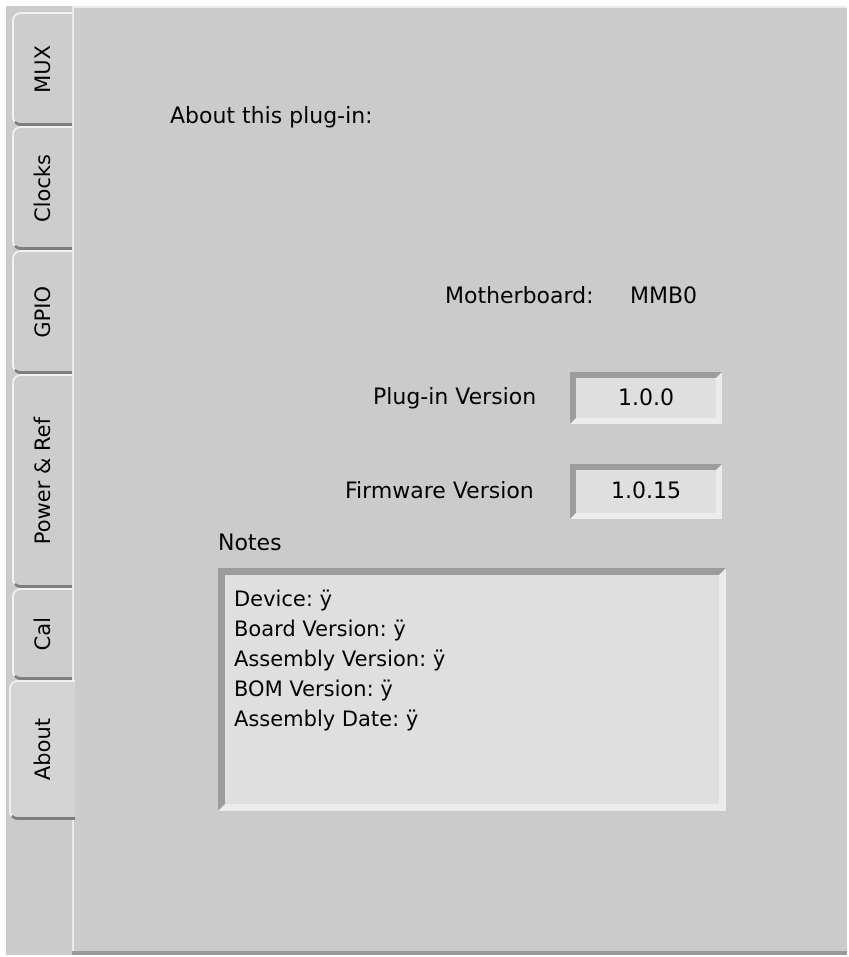 The image size is (849, 957). I want to click on firmware-version-field: 1.0.15, so click(646, 491).